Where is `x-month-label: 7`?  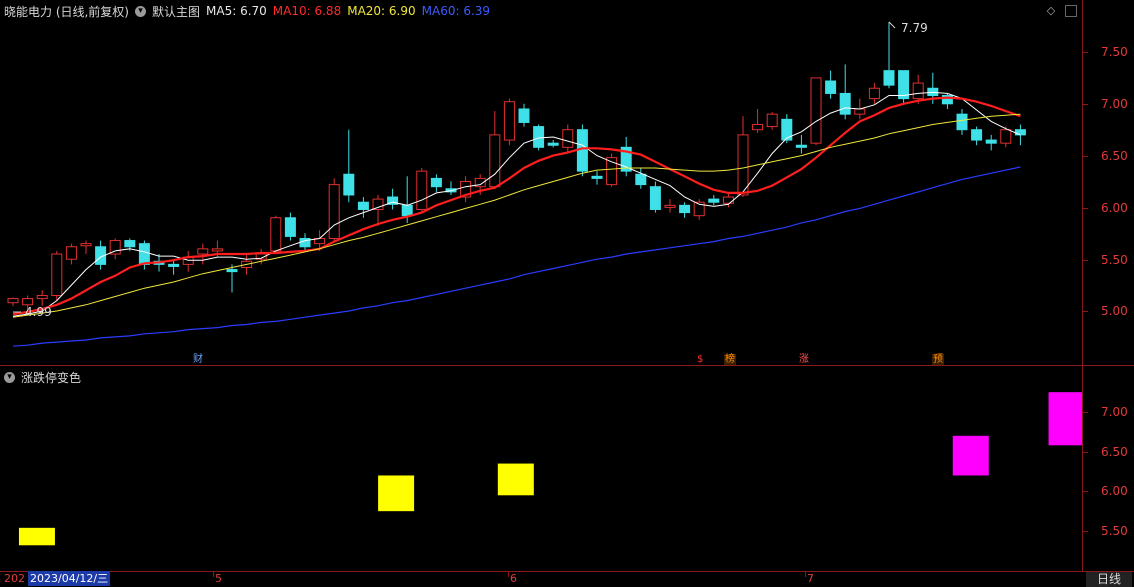
x-month-label: 7 is located at coordinates (810, 578).